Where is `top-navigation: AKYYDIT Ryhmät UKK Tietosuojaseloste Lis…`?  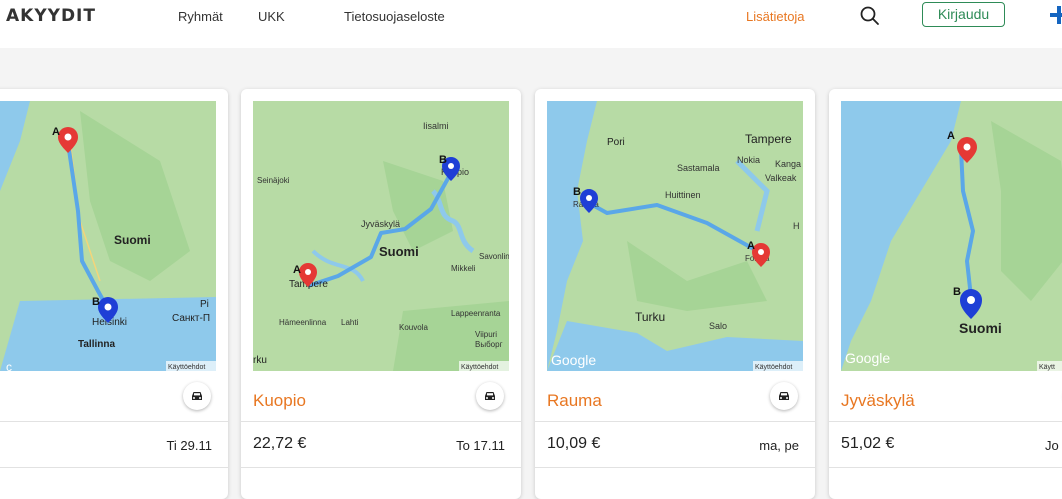 top-navigation: AKYYDIT Ryhmät UKK Tietosuojaseloste Lis… is located at coordinates (531, 24).